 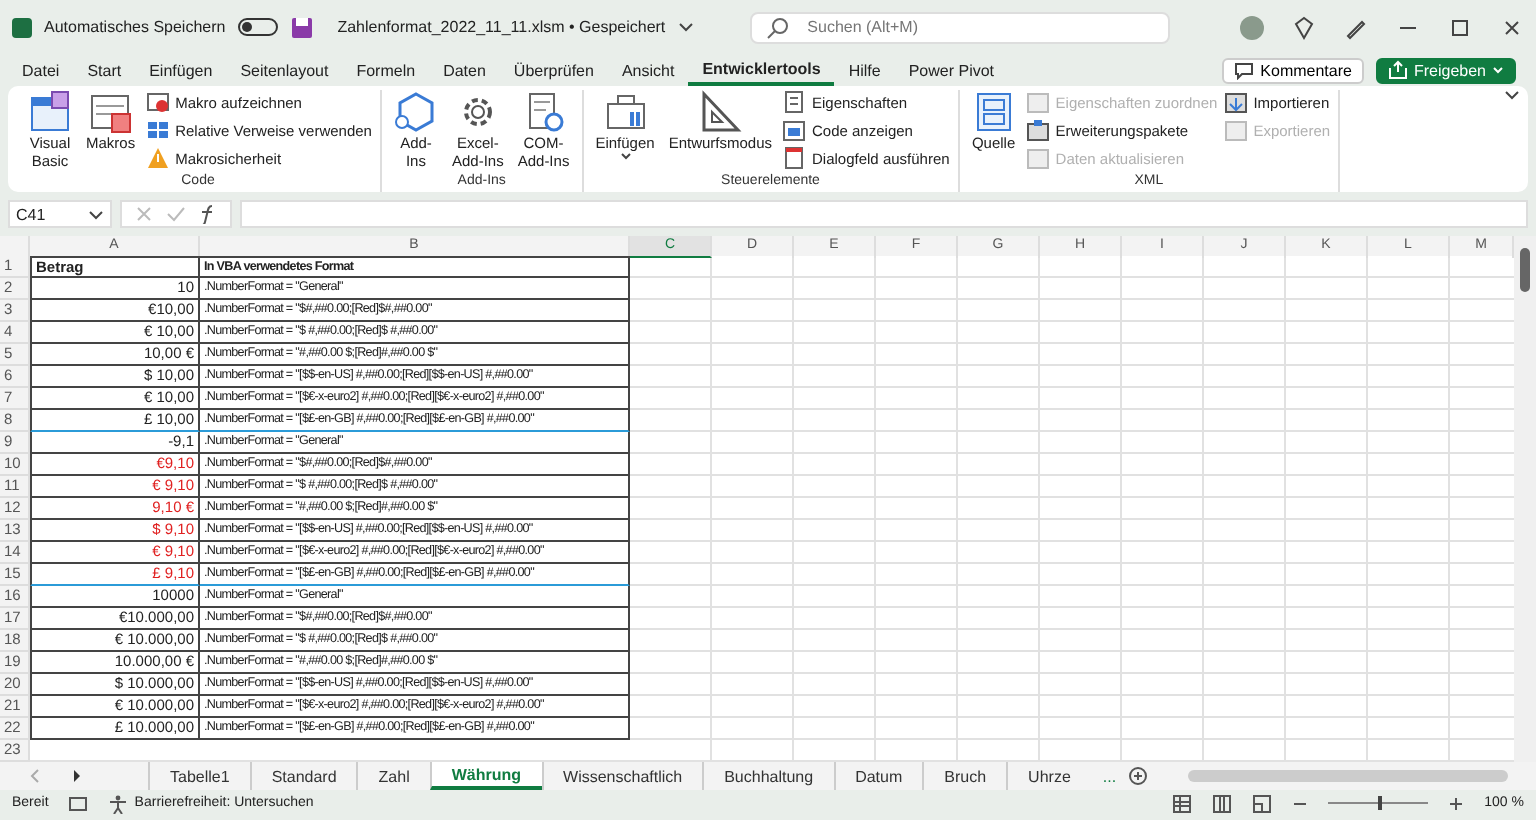 What do you see at coordinates (1293, 70) in the screenshot?
I see `comments-button: Kommentare` at bounding box center [1293, 70].